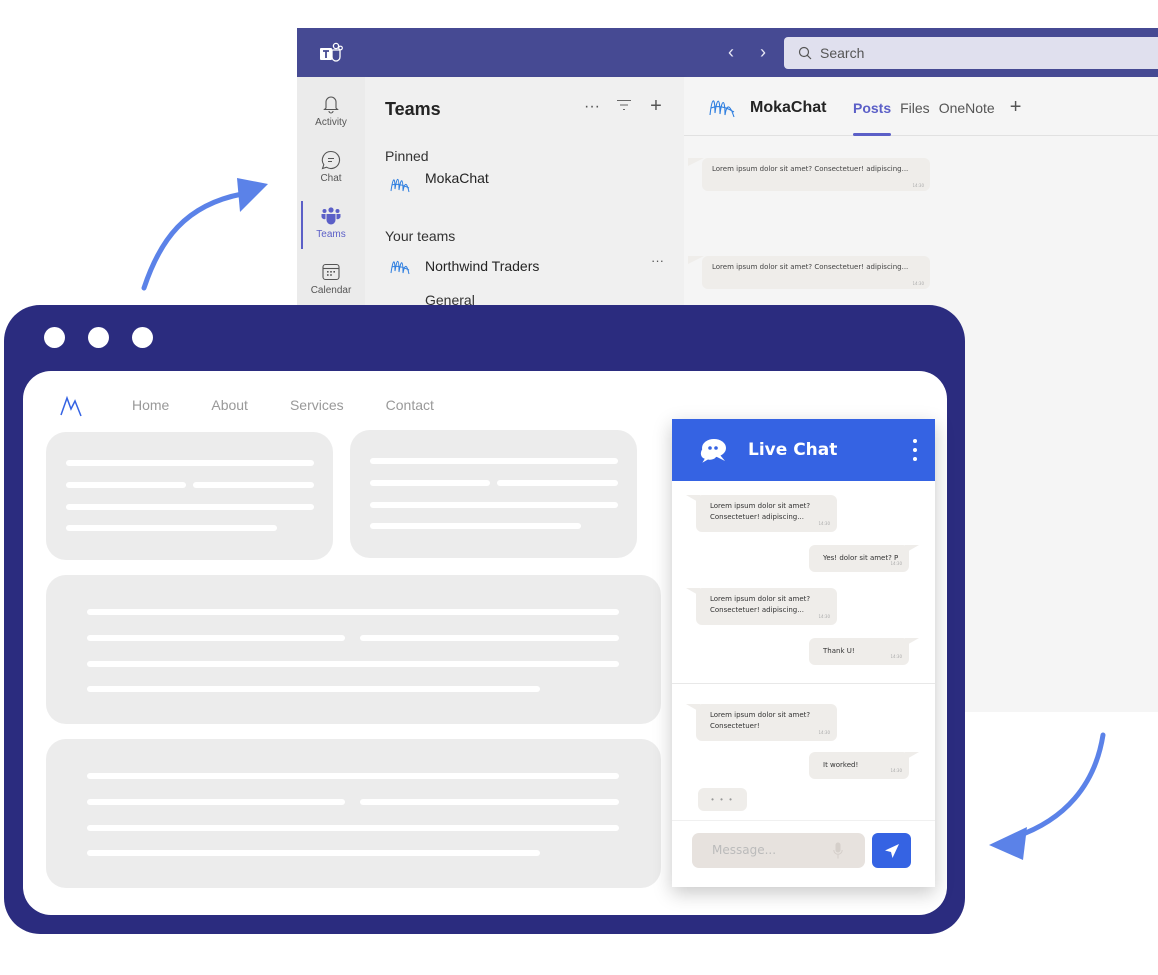 This screenshot has width=1158, height=975. I want to click on chat-message-outgoing: Thank U! 14:30, so click(864, 651).